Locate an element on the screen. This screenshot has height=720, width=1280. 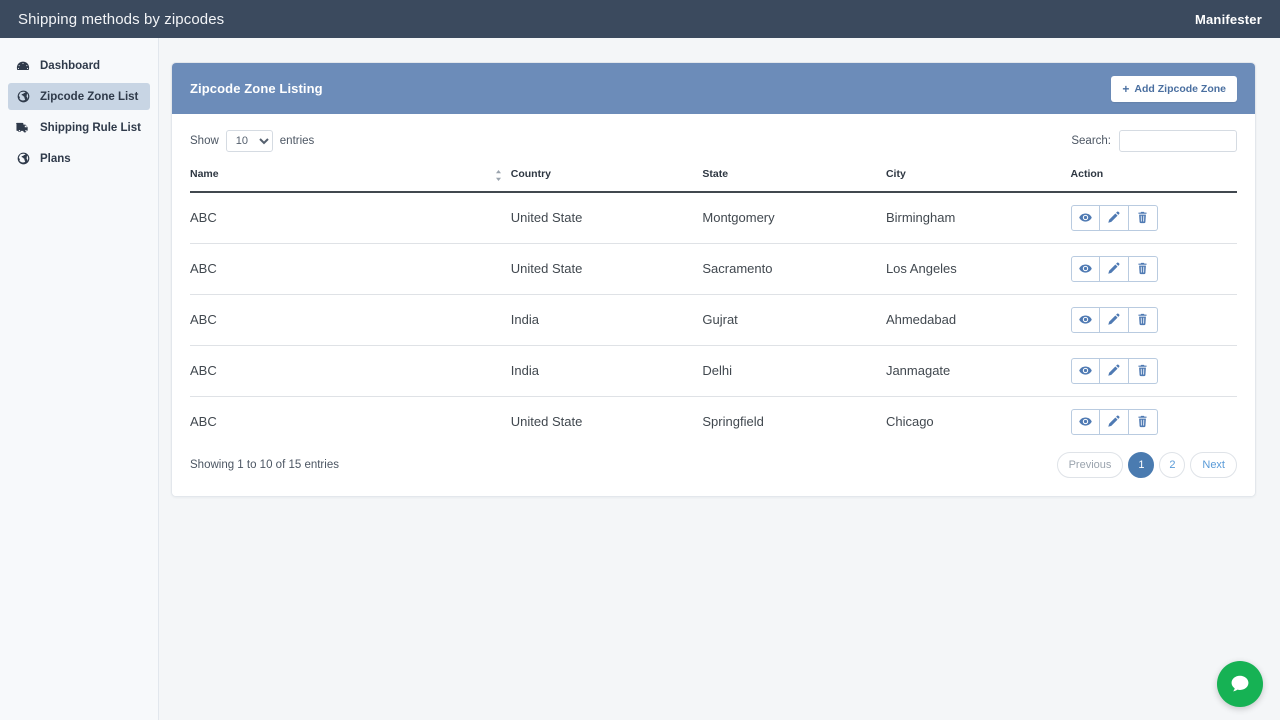
globe-icon is located at coordinates (23, 97).